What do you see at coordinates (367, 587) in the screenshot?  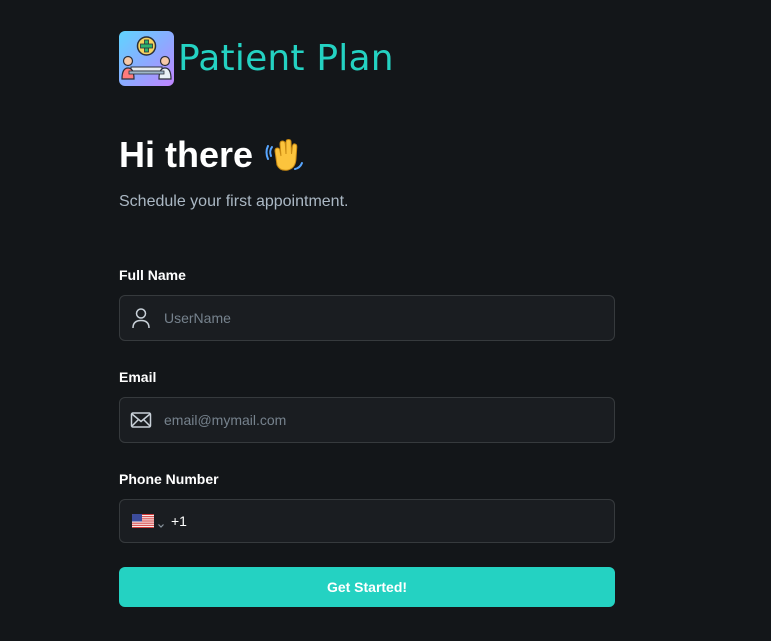 I see `get-started-button: Get Started!` at bounding box center [367, 587].